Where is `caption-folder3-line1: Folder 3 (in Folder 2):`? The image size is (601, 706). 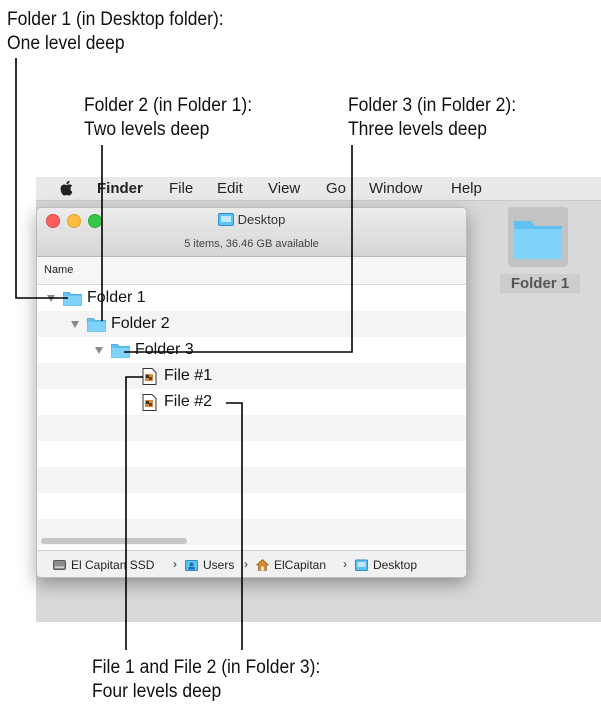 caption-folder3-line1: Folder 3 (in Folder 2): is located at coordinates (432, 105).